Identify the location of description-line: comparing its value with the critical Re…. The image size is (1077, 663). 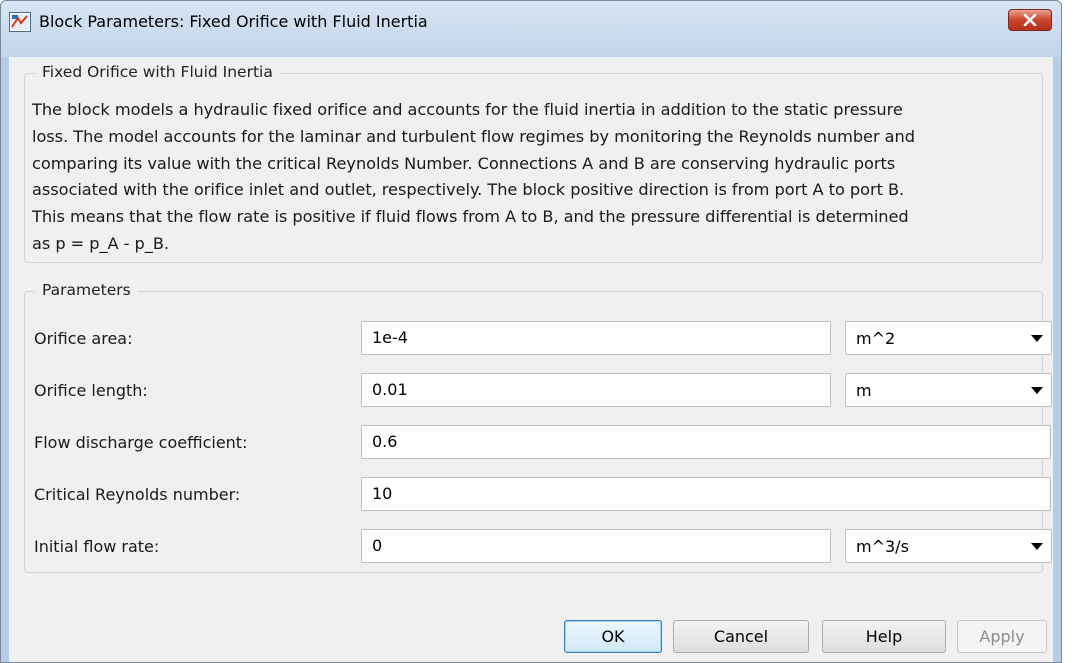
(464, 163).